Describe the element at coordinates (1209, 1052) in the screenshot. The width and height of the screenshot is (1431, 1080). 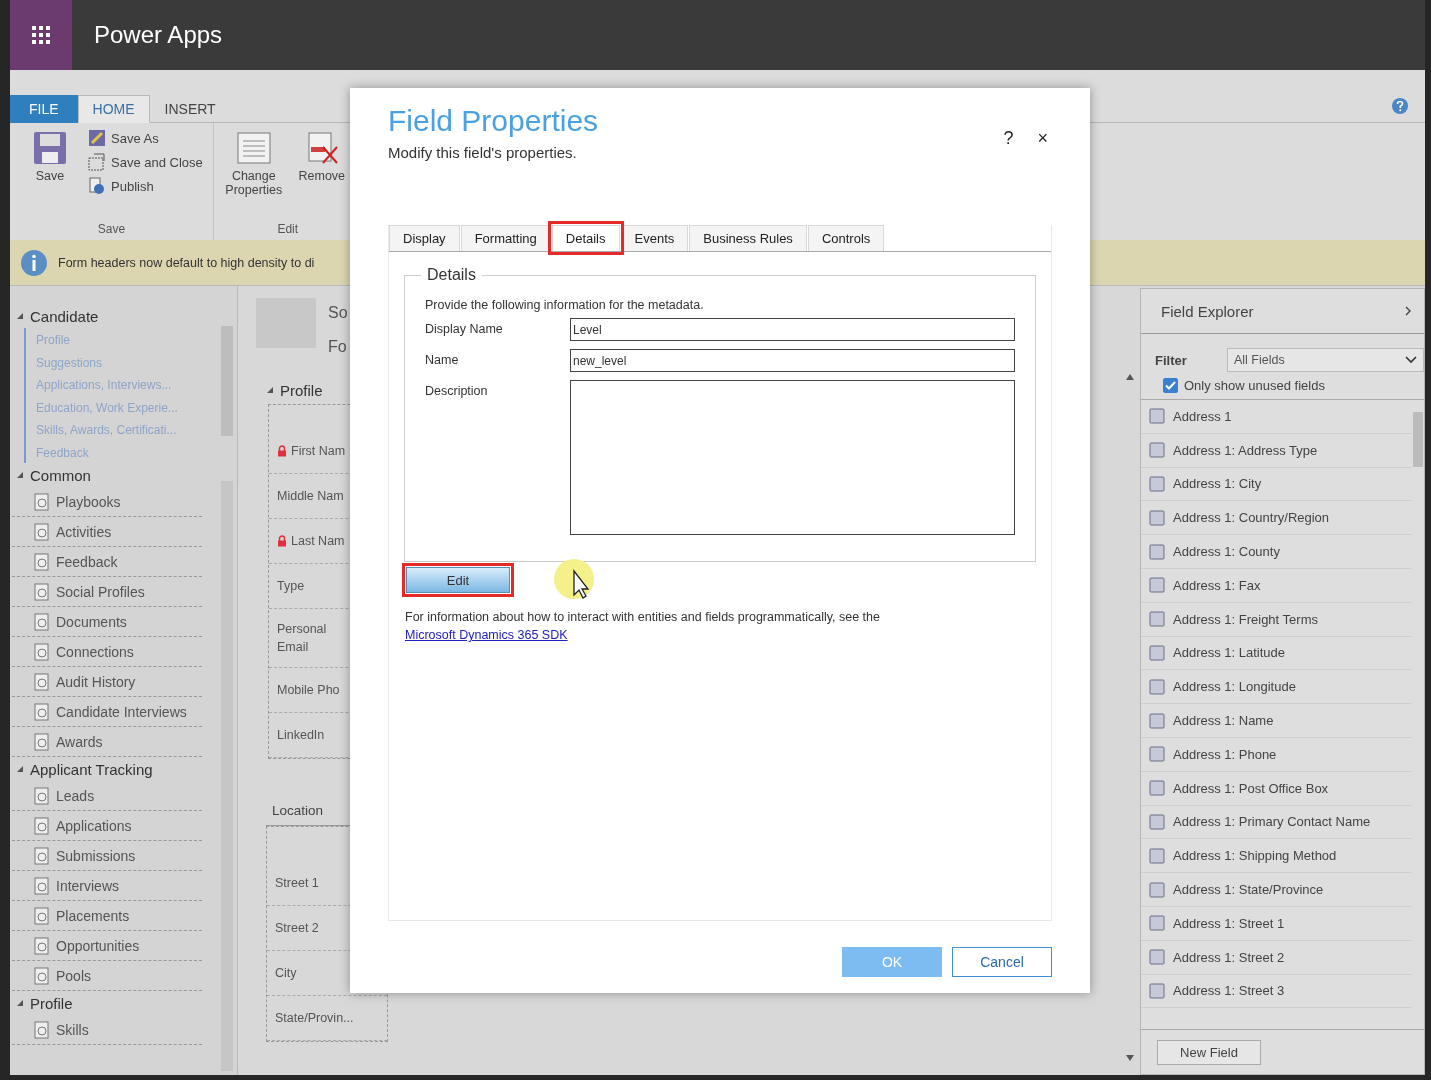
I see `new-field-button: New Field` at that location.